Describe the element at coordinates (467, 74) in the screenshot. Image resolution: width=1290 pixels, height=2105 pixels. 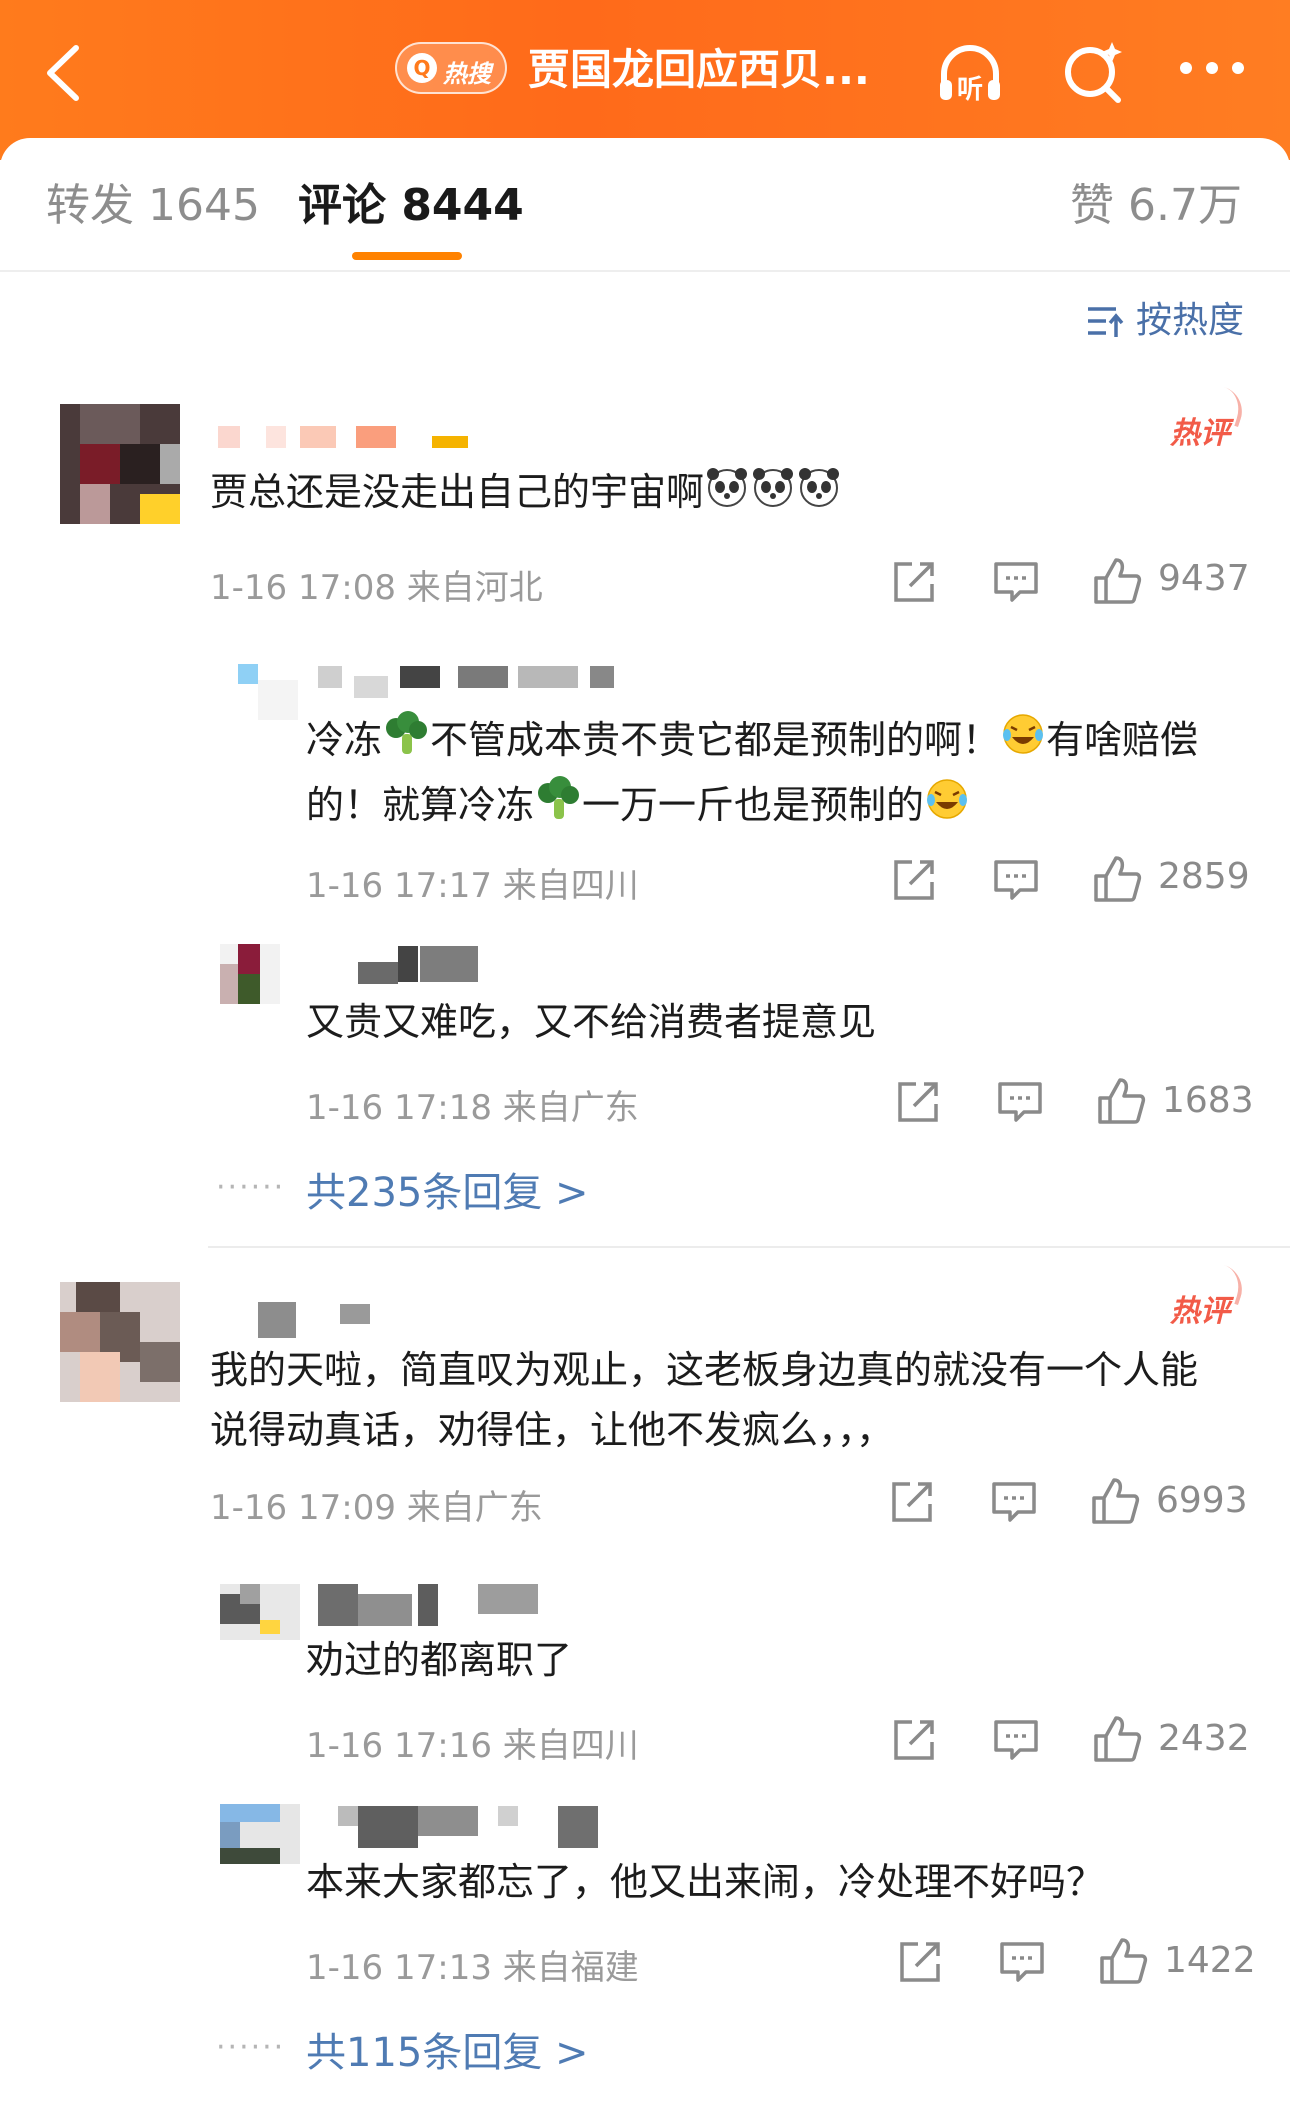
I see `hot-search-label: 热搜` at that location.